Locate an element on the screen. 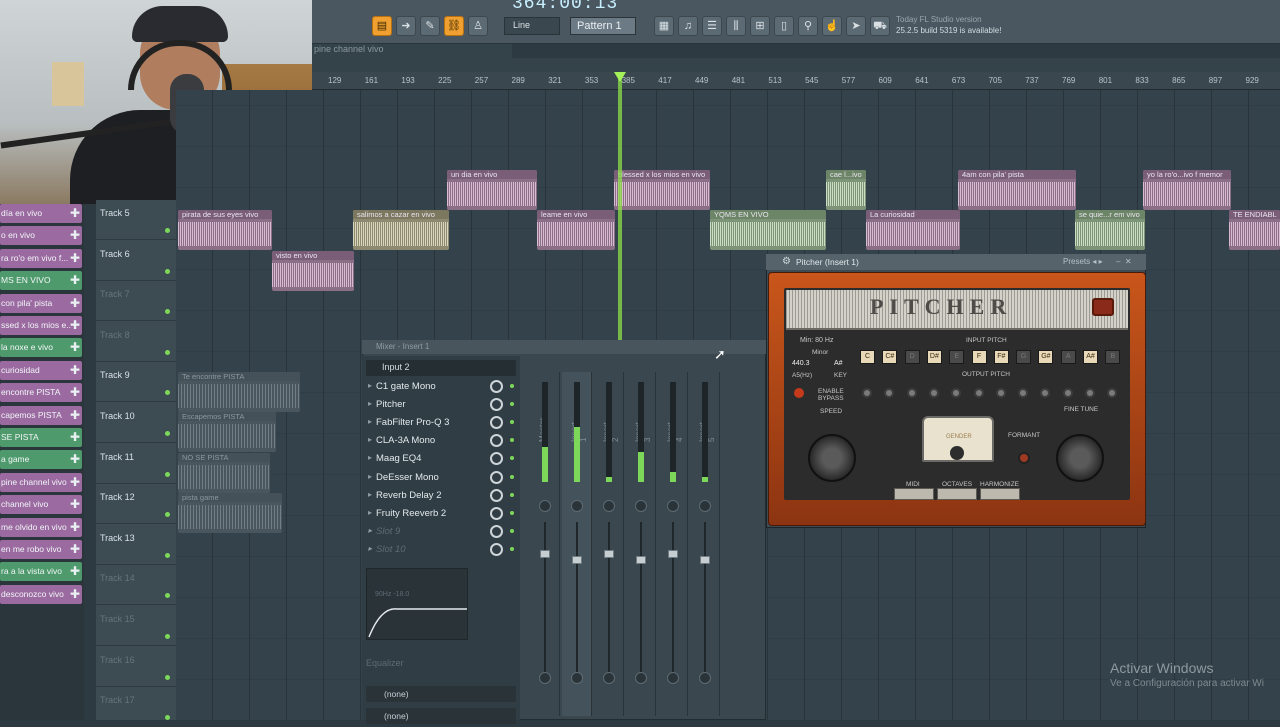 The width and height of the screenshot is (1280, 727). mixer-strip: Master is located at coordinates (545, 544).